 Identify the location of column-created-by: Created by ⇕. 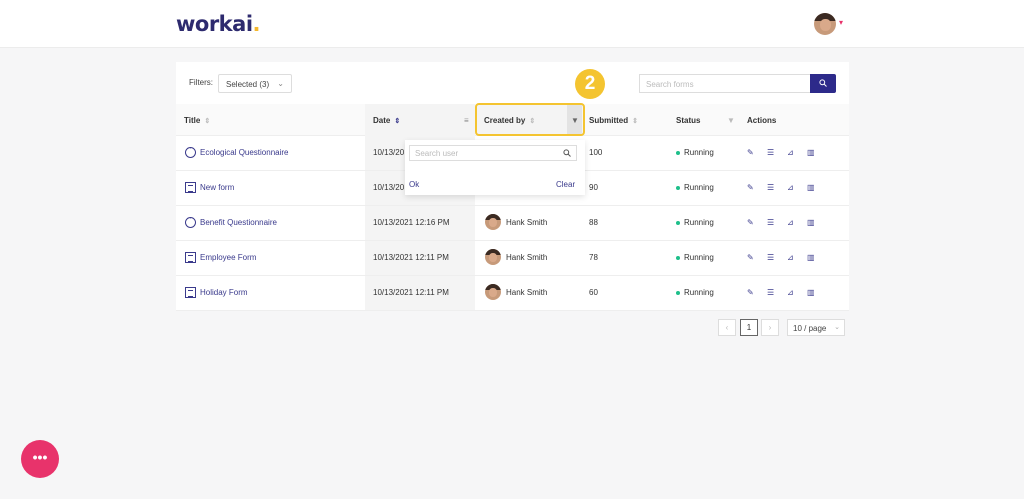
(509, 120).